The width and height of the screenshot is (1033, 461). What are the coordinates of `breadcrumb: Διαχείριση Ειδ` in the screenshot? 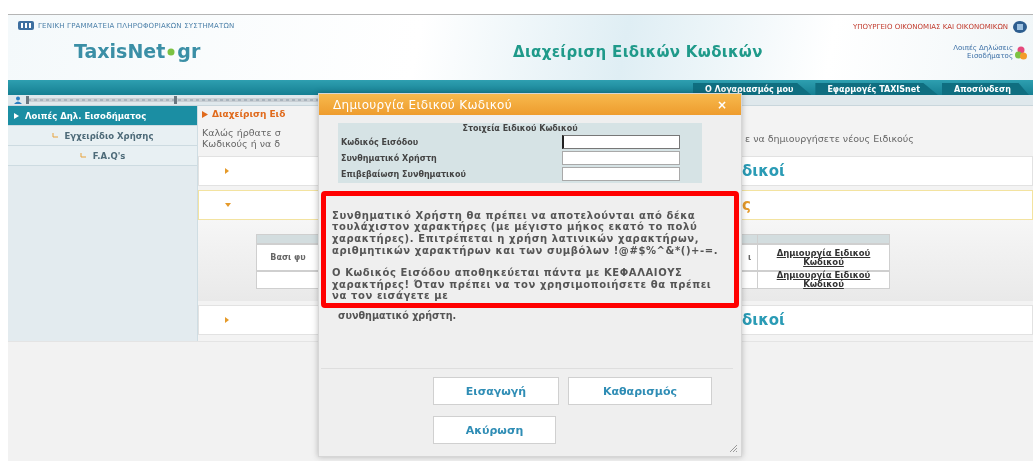 It's located at (249, 114).